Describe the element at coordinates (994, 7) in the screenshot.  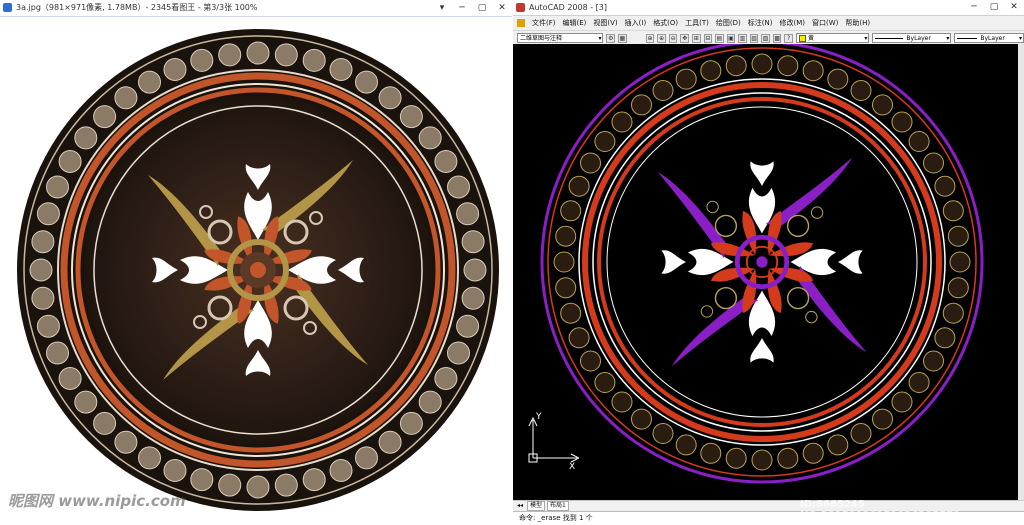
I see `cad-maximize-button: ▢` at that location.